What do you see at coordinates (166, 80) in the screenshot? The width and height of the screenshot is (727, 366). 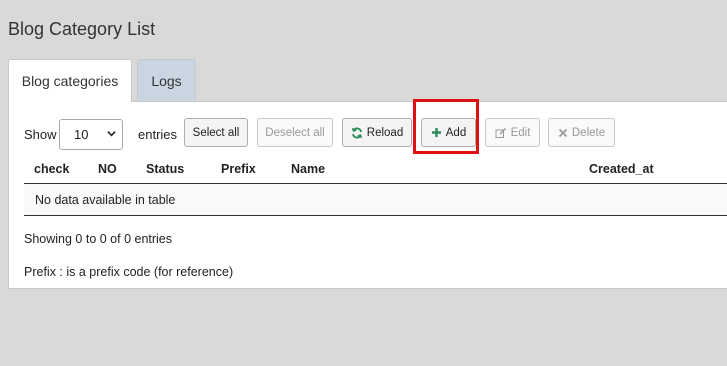 I see `tab-logs: Logs` at bounding box center [166, 80].